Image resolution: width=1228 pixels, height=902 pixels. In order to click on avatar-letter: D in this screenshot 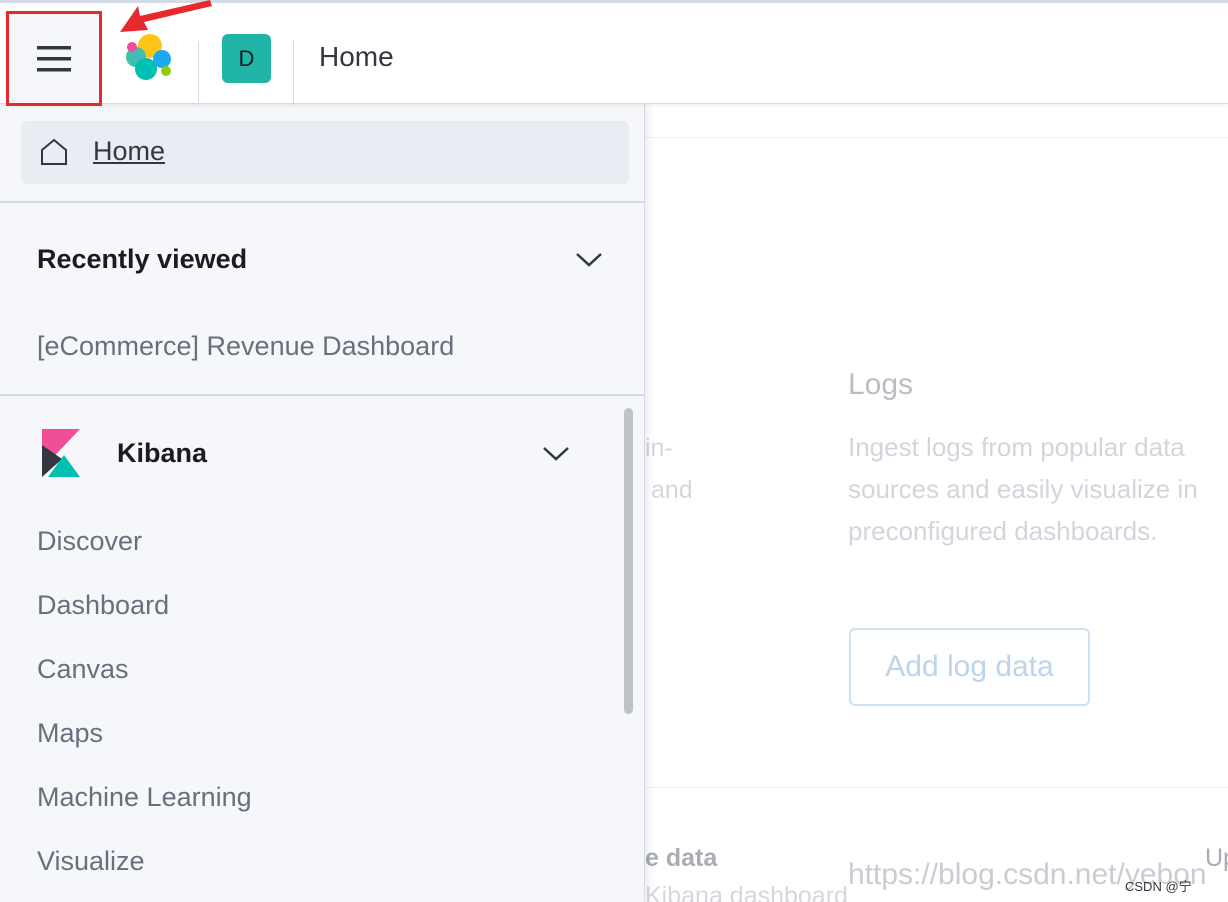, I will do `click(246, 58)`.